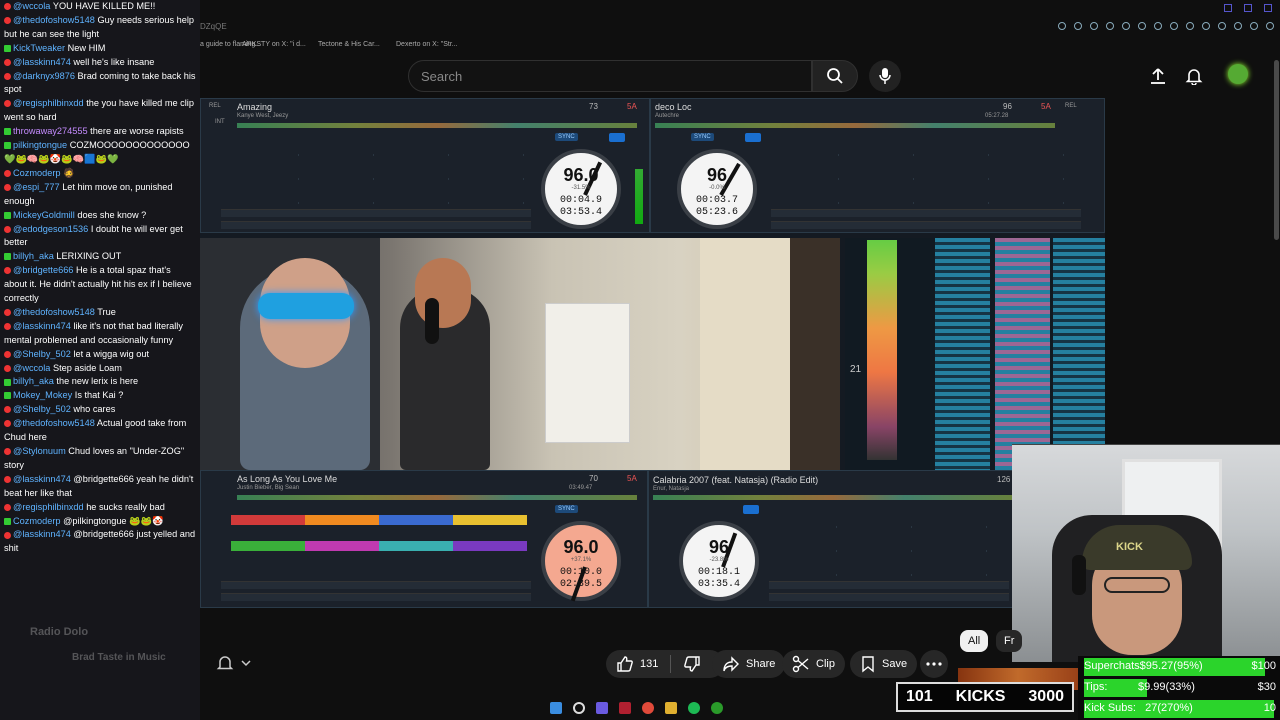  I want to click on deck-c-beatjump-bar, so click(376, 597).